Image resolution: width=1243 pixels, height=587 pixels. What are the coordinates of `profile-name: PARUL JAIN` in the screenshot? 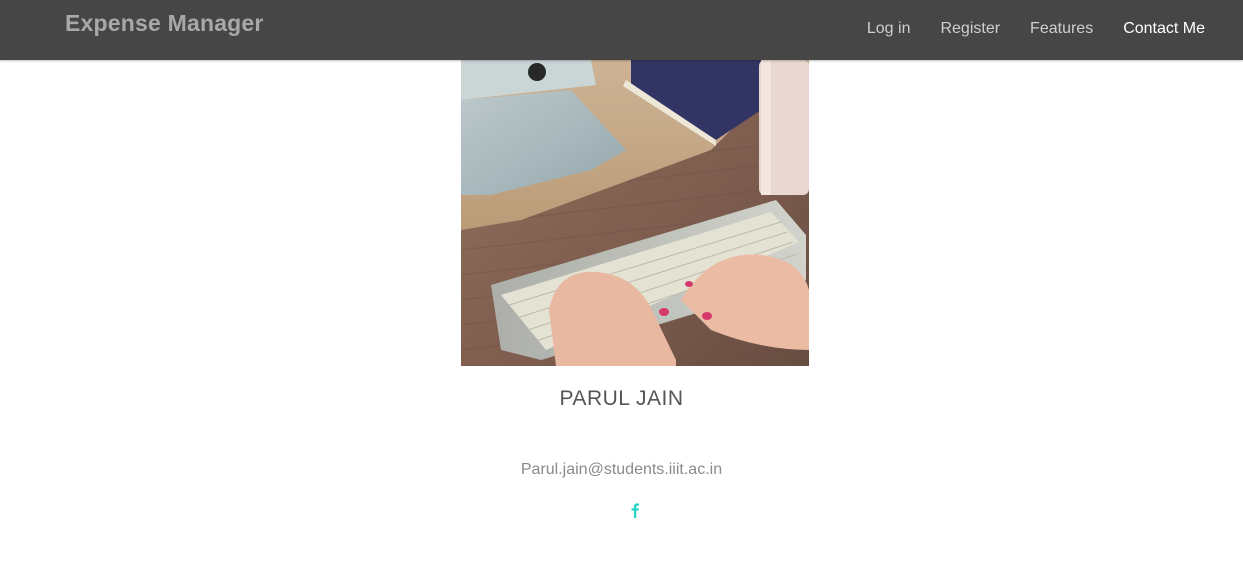 It's located at (621, 398).